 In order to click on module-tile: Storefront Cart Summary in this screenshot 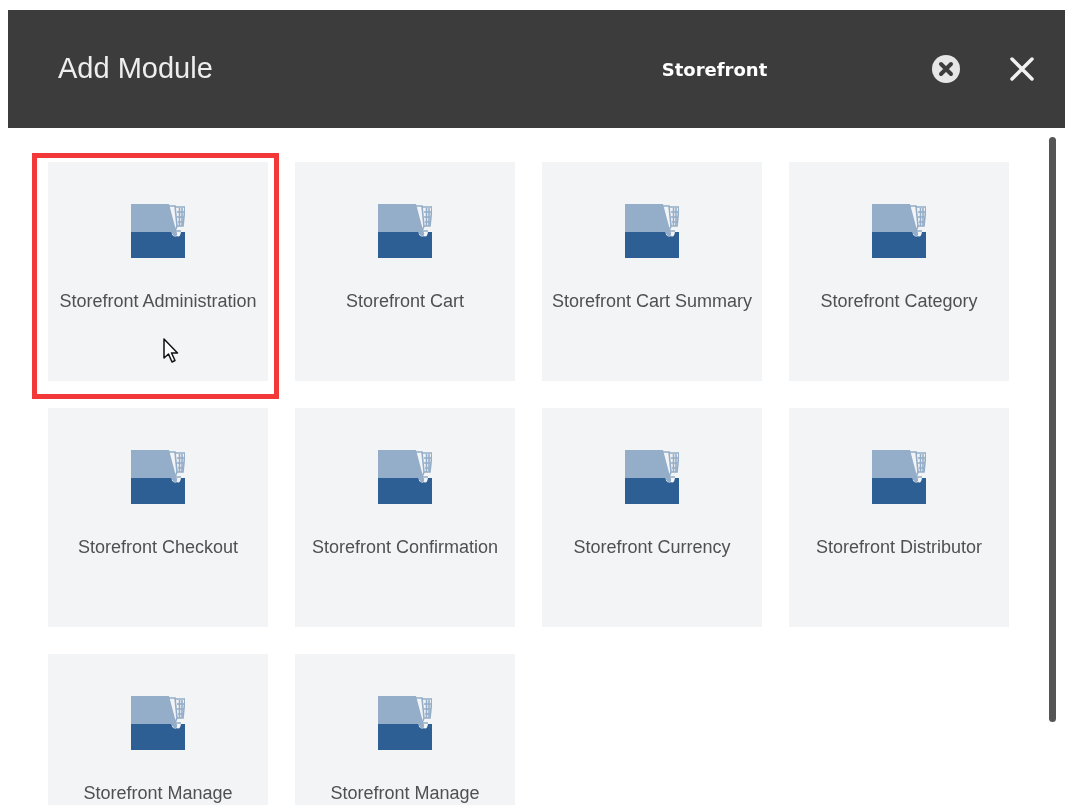, I will do `click(652, 271)`.